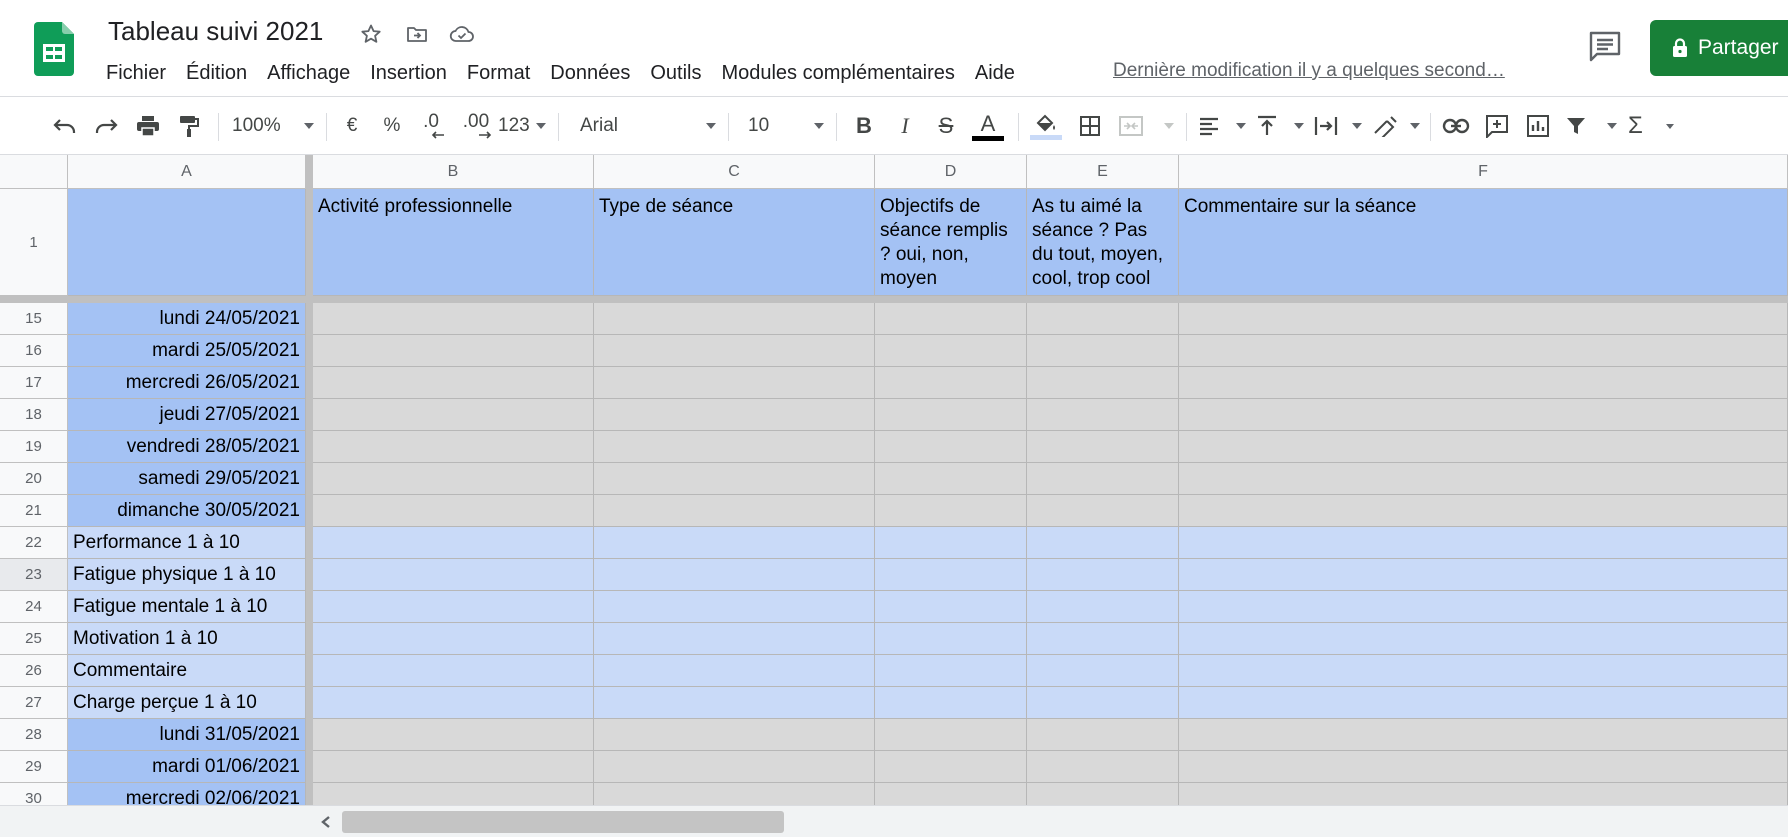 The image size is (1788, 837). What do you see at coordinates (1103, 479) in the screenshot?
I see `cell-e20` at bounding box center [1103, 479].